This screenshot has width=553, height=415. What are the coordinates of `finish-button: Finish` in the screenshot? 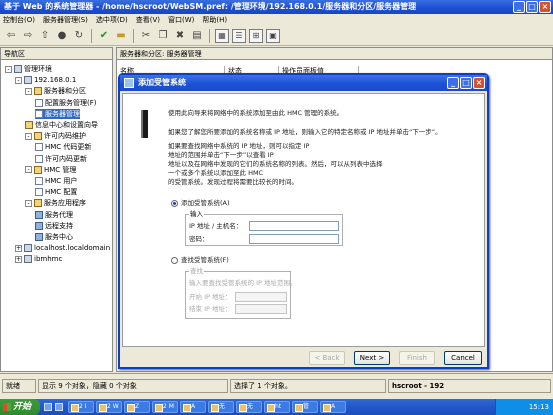 It's located at (417, 358).